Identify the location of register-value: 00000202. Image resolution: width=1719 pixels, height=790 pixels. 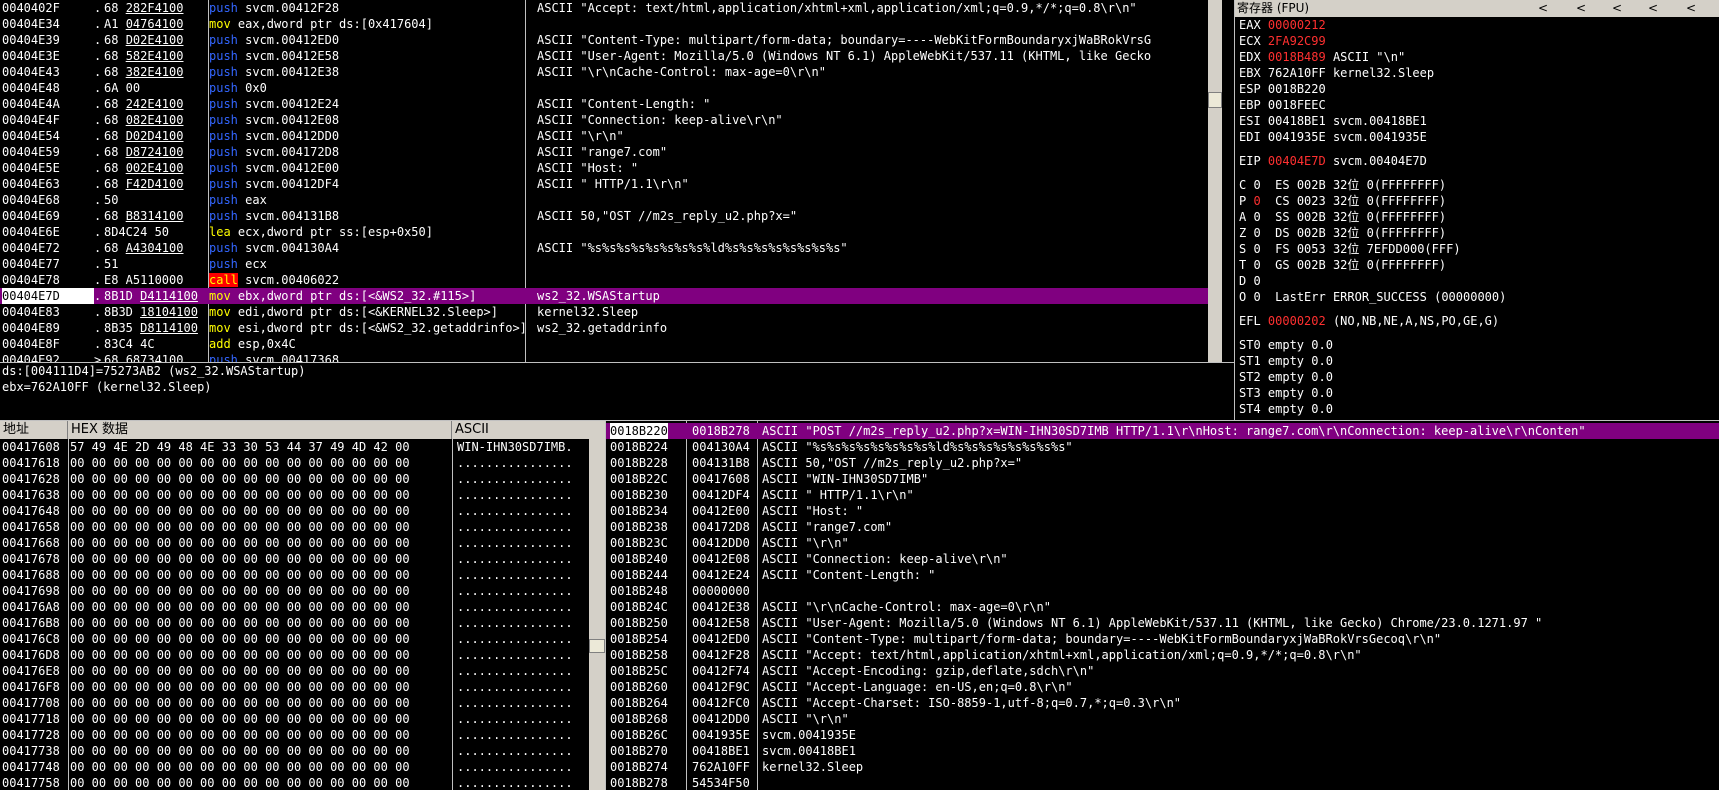
(1297, 321).